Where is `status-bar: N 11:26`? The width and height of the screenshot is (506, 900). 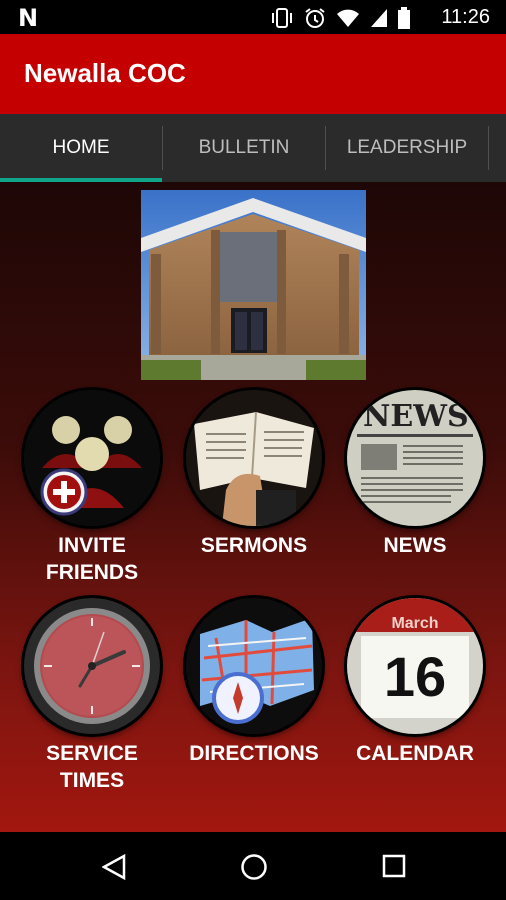
status-bar: N 11:26 is located at coordinates (253, 17).